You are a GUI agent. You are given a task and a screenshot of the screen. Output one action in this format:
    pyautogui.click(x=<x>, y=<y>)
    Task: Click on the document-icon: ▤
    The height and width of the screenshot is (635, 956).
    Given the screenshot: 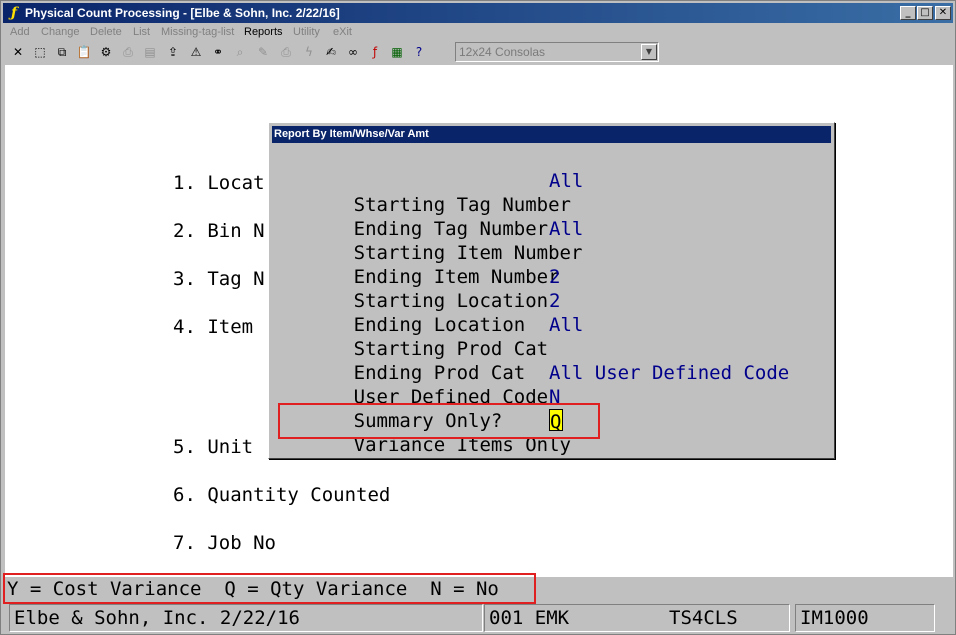 What is the action you would take?
    pyautogui.click(x=150, y=52)
    